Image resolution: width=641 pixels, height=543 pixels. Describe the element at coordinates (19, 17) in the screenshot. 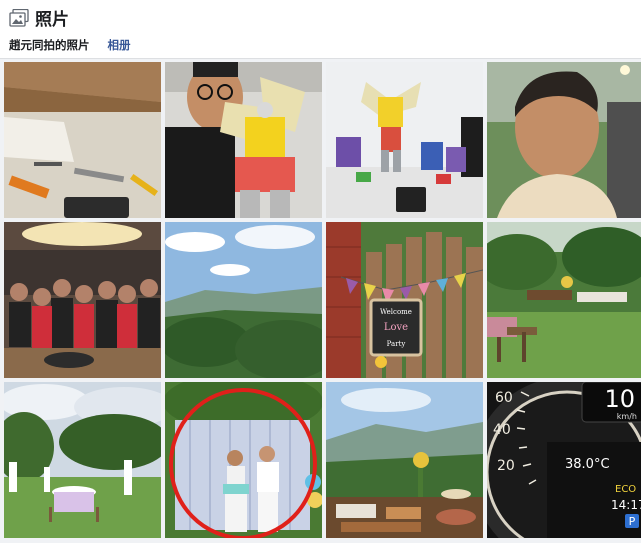

I see `photos-icon` at that location.